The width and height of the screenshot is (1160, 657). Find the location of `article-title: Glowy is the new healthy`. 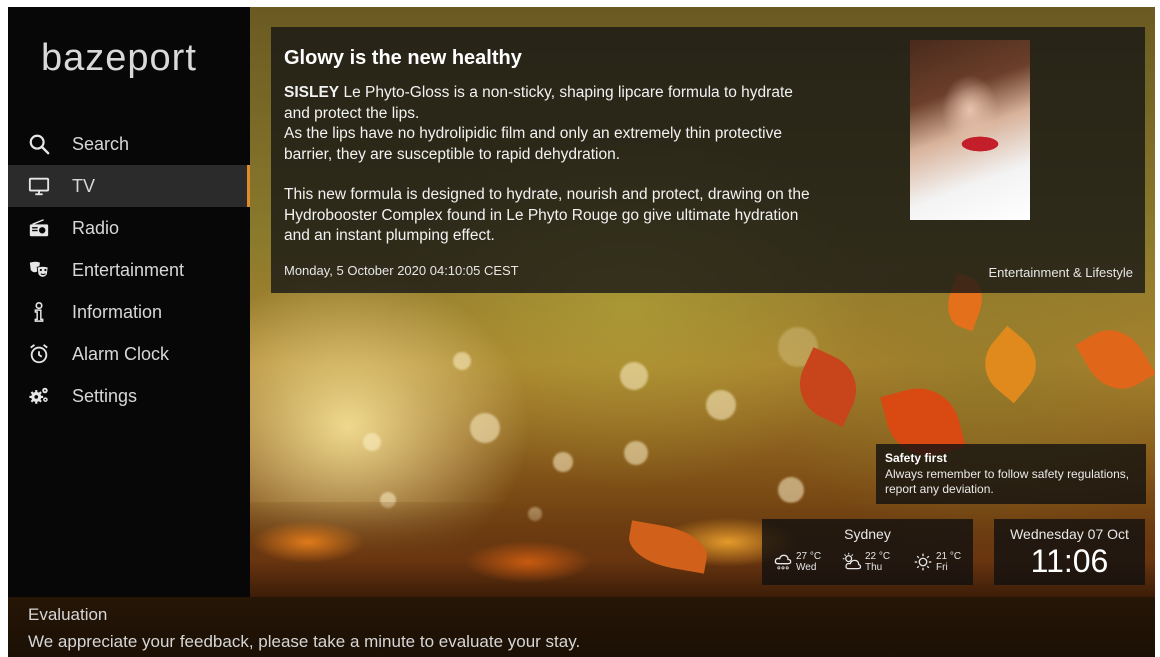

article-title: Glowy is the new healthy is located at coordinates (403, 58).